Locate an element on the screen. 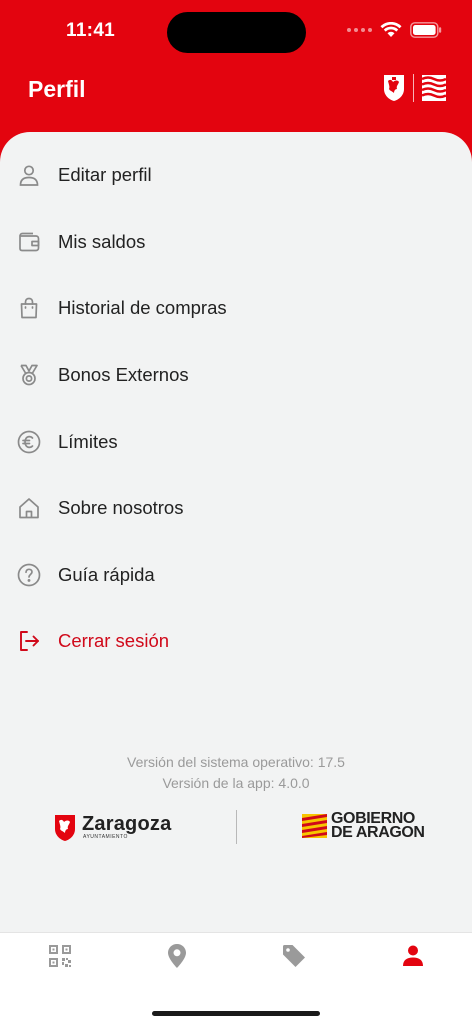 Image resolution: width=472 pixels, height=1024 pixels. header: Perfil is located at coordinates (236, 97).